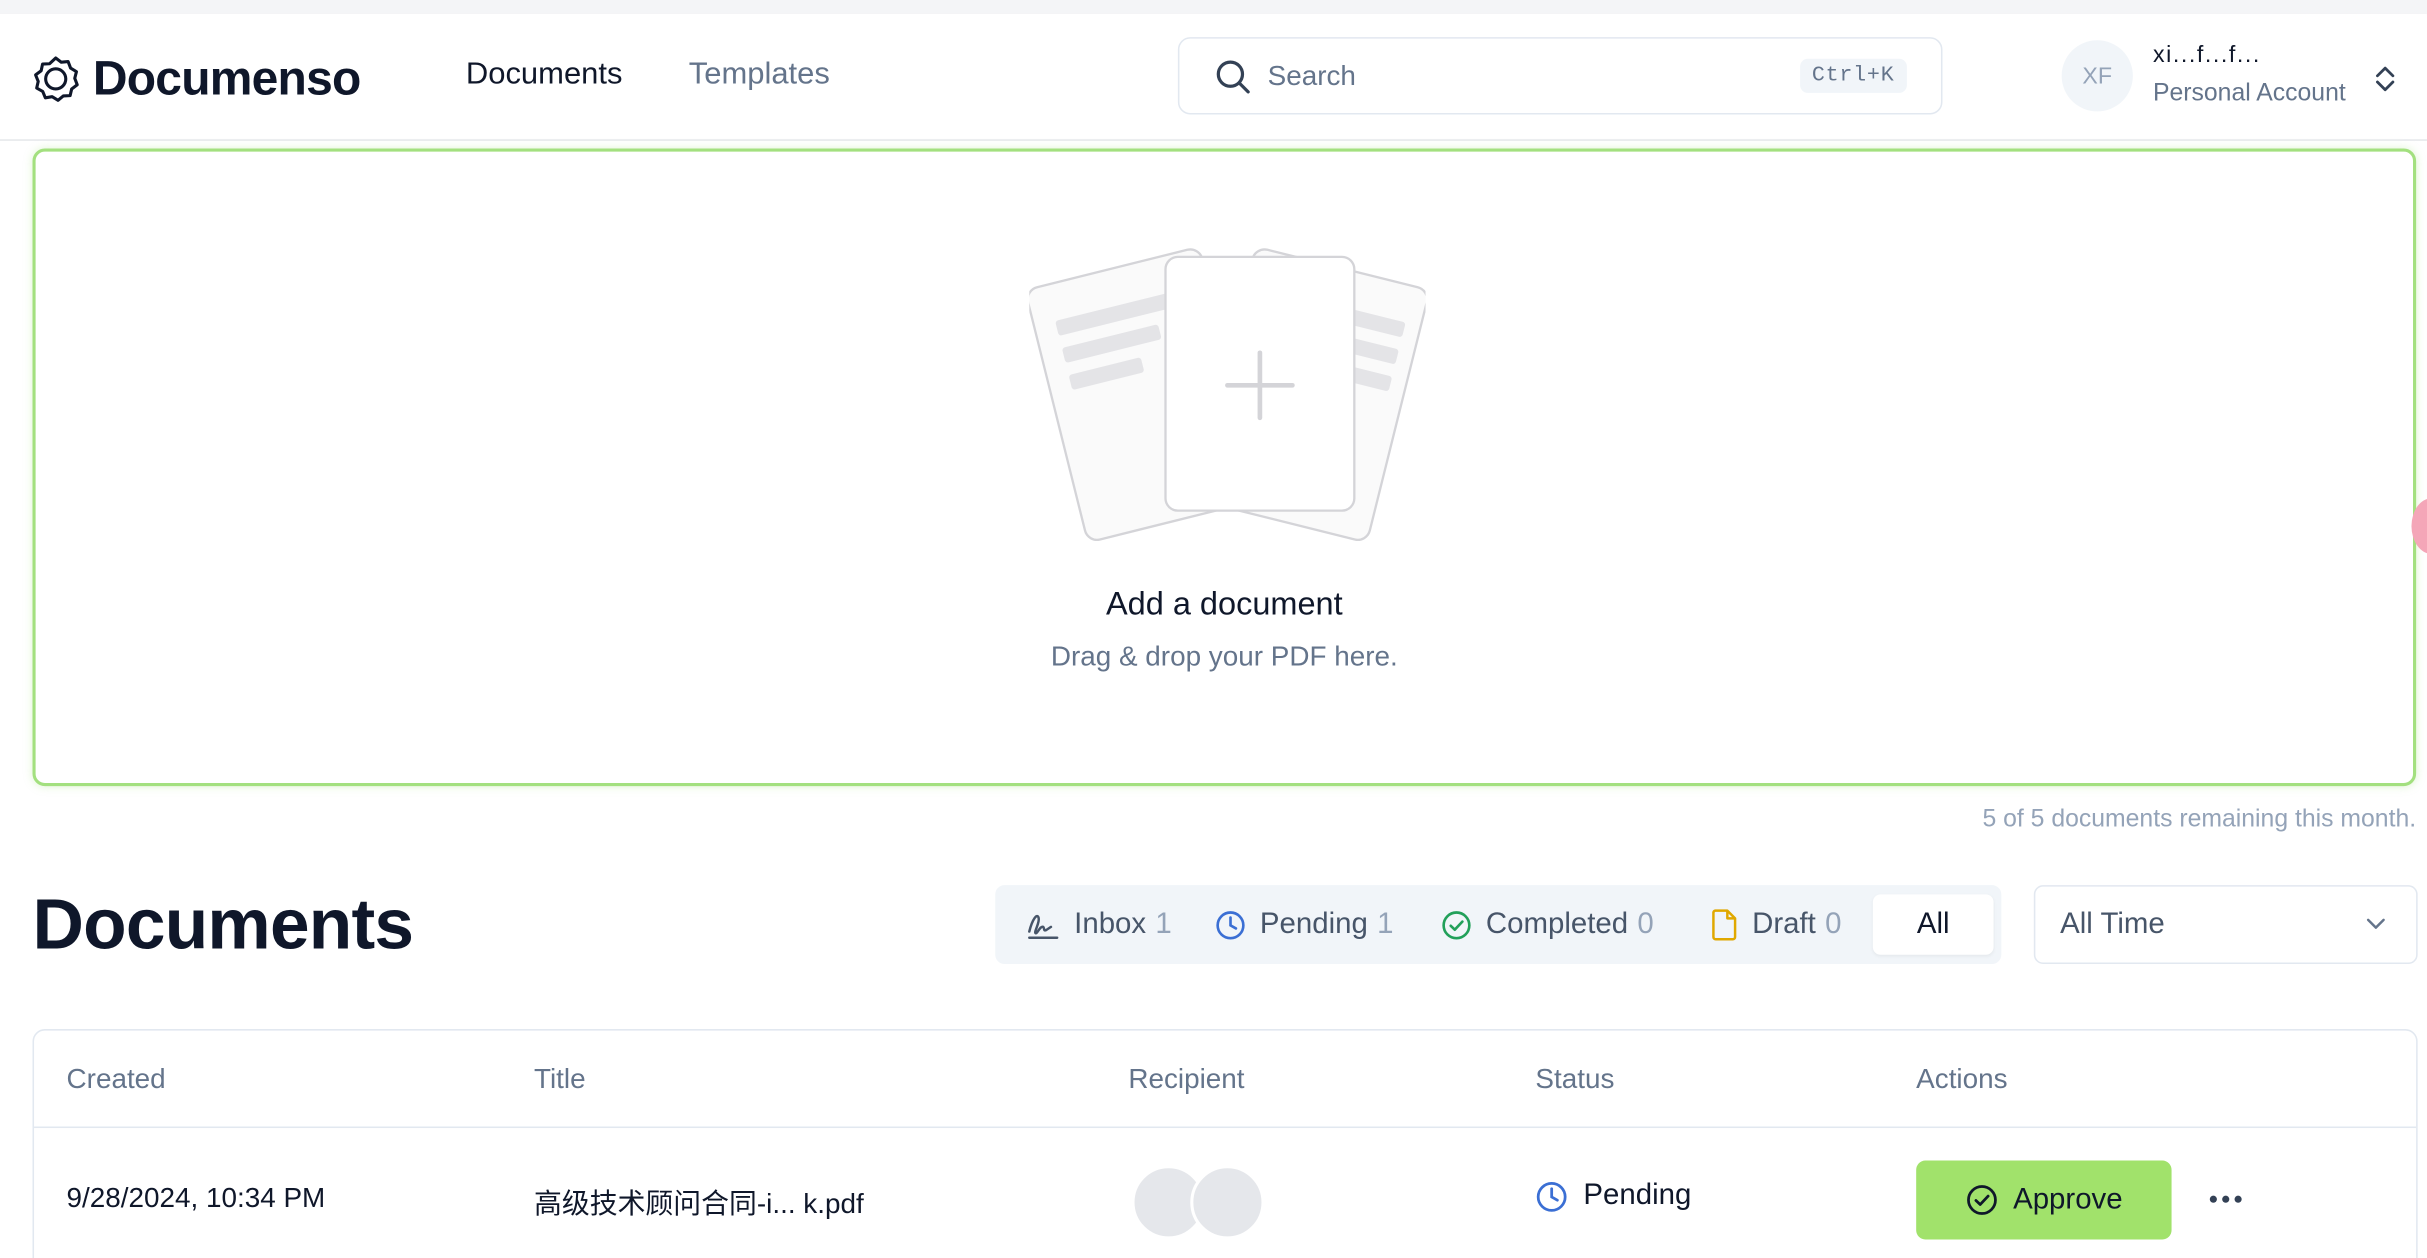 The width and height of the screenshot is (2427, 1258). I want to click on quota-text: 5 of 5 documents remaining this month., so click(2199, 819).